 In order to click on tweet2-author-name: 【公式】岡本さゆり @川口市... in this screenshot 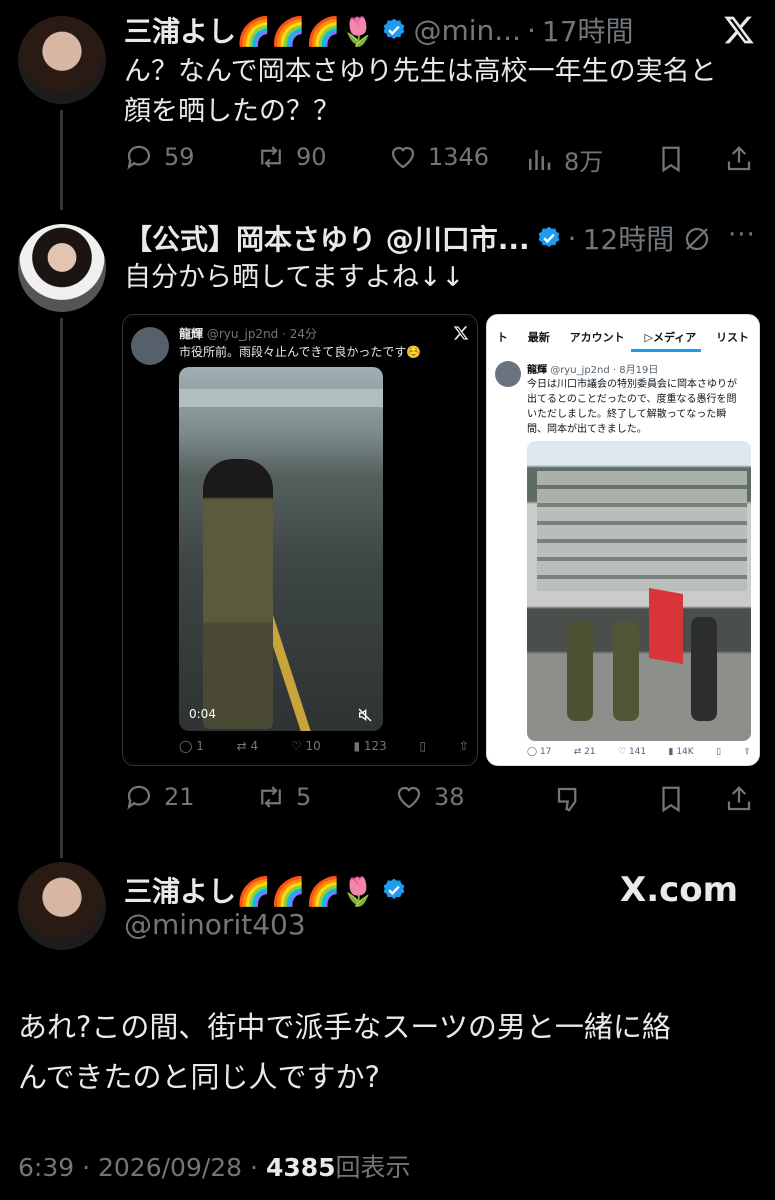, I will do `click(327, 238)`.